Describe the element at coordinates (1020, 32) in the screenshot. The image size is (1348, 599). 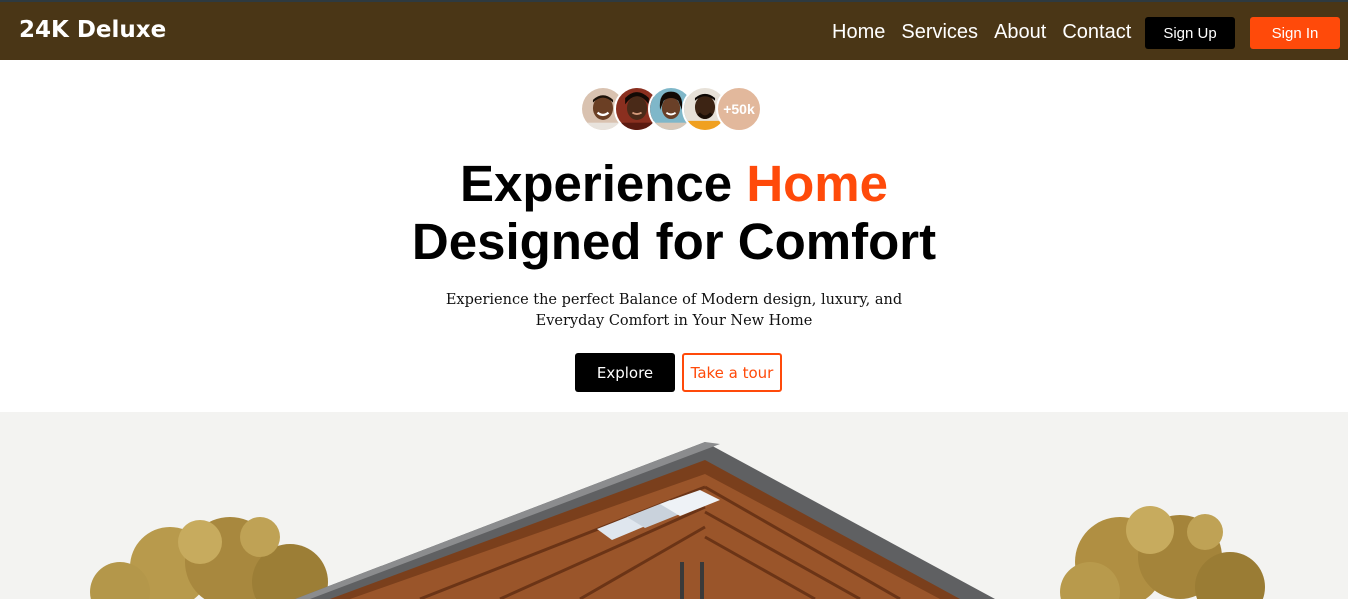
I see `nav-link-about: About` at that location.